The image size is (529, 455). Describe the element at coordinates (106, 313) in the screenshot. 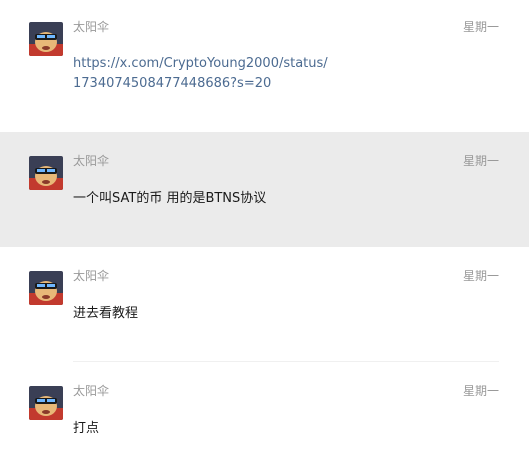

I see `message-text: 进去看教程` at that location.